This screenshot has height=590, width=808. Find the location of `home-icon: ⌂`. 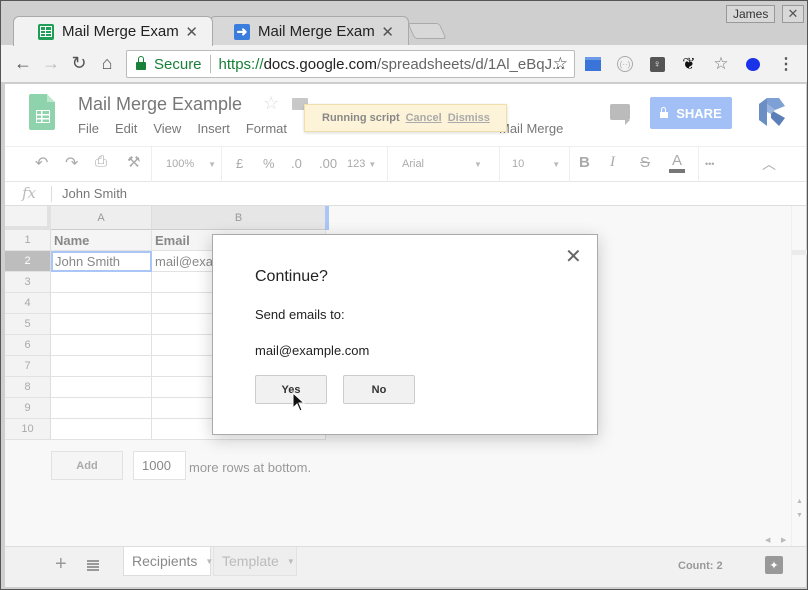

home-icon: ⌂ is located at coordinates (107, 63).